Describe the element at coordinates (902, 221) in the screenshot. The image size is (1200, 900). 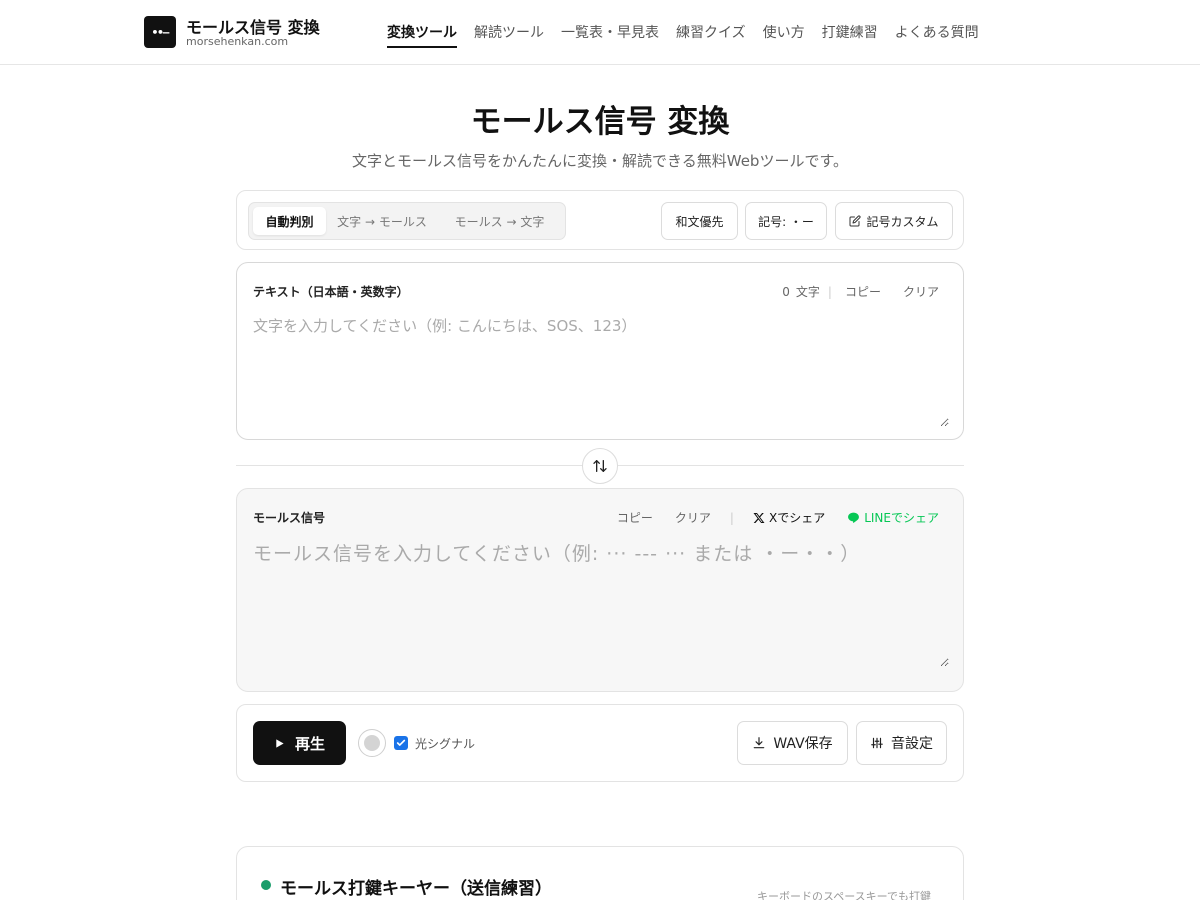
I see `symbol-custom-label: 記号カスタム` at that location.